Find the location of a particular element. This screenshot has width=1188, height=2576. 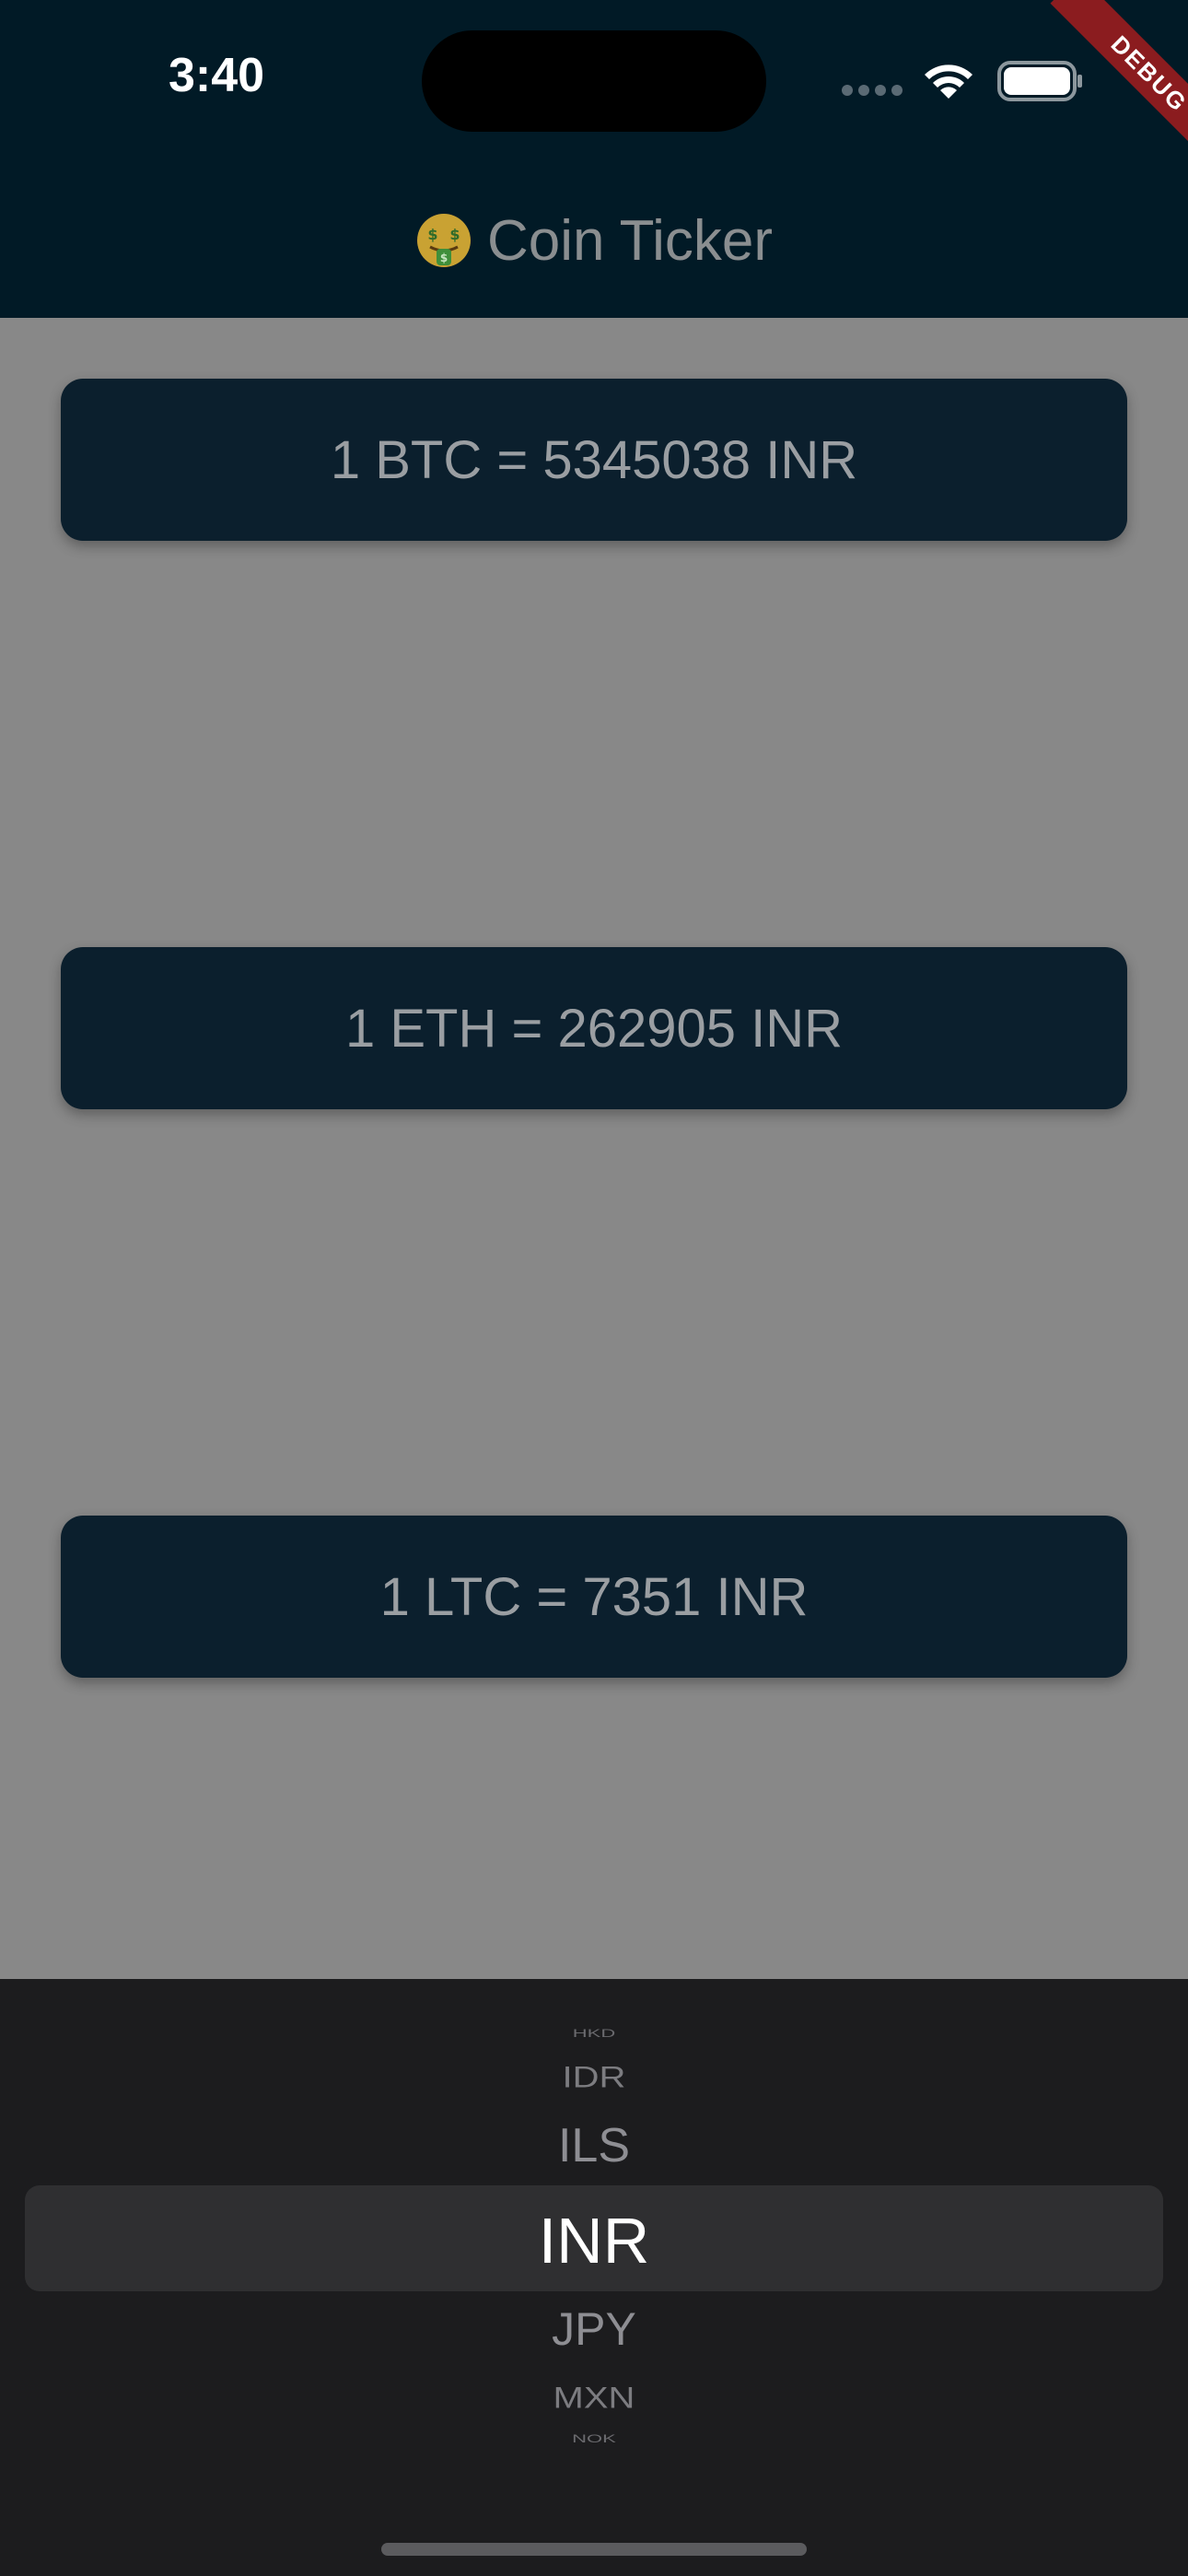

app-title-text: Coin Ticker is located at coordinates (630, 241).